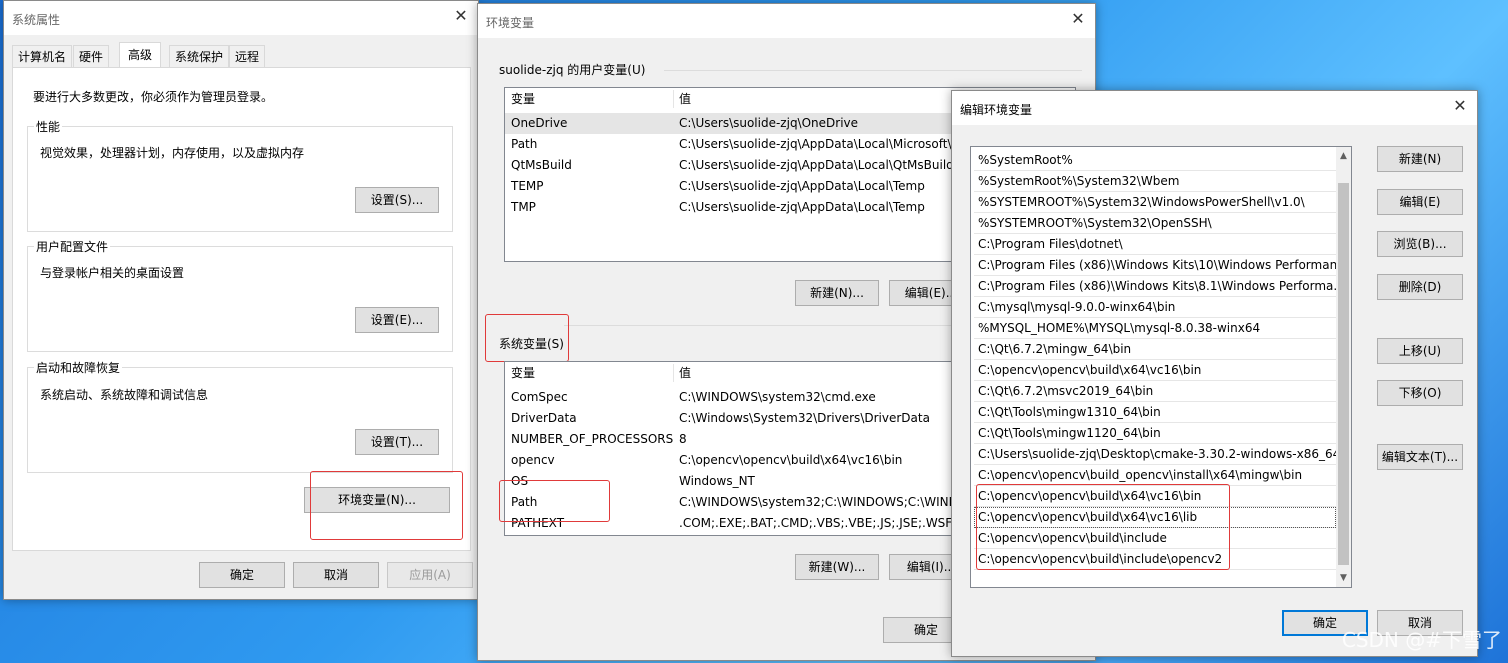 Image resolution: width=1508 pixels, height=663 pixels. Describe the element at coordinates (1155, 244) in the screenshot. I see `list-item: C:\Program Files\dotnet\` at that location.